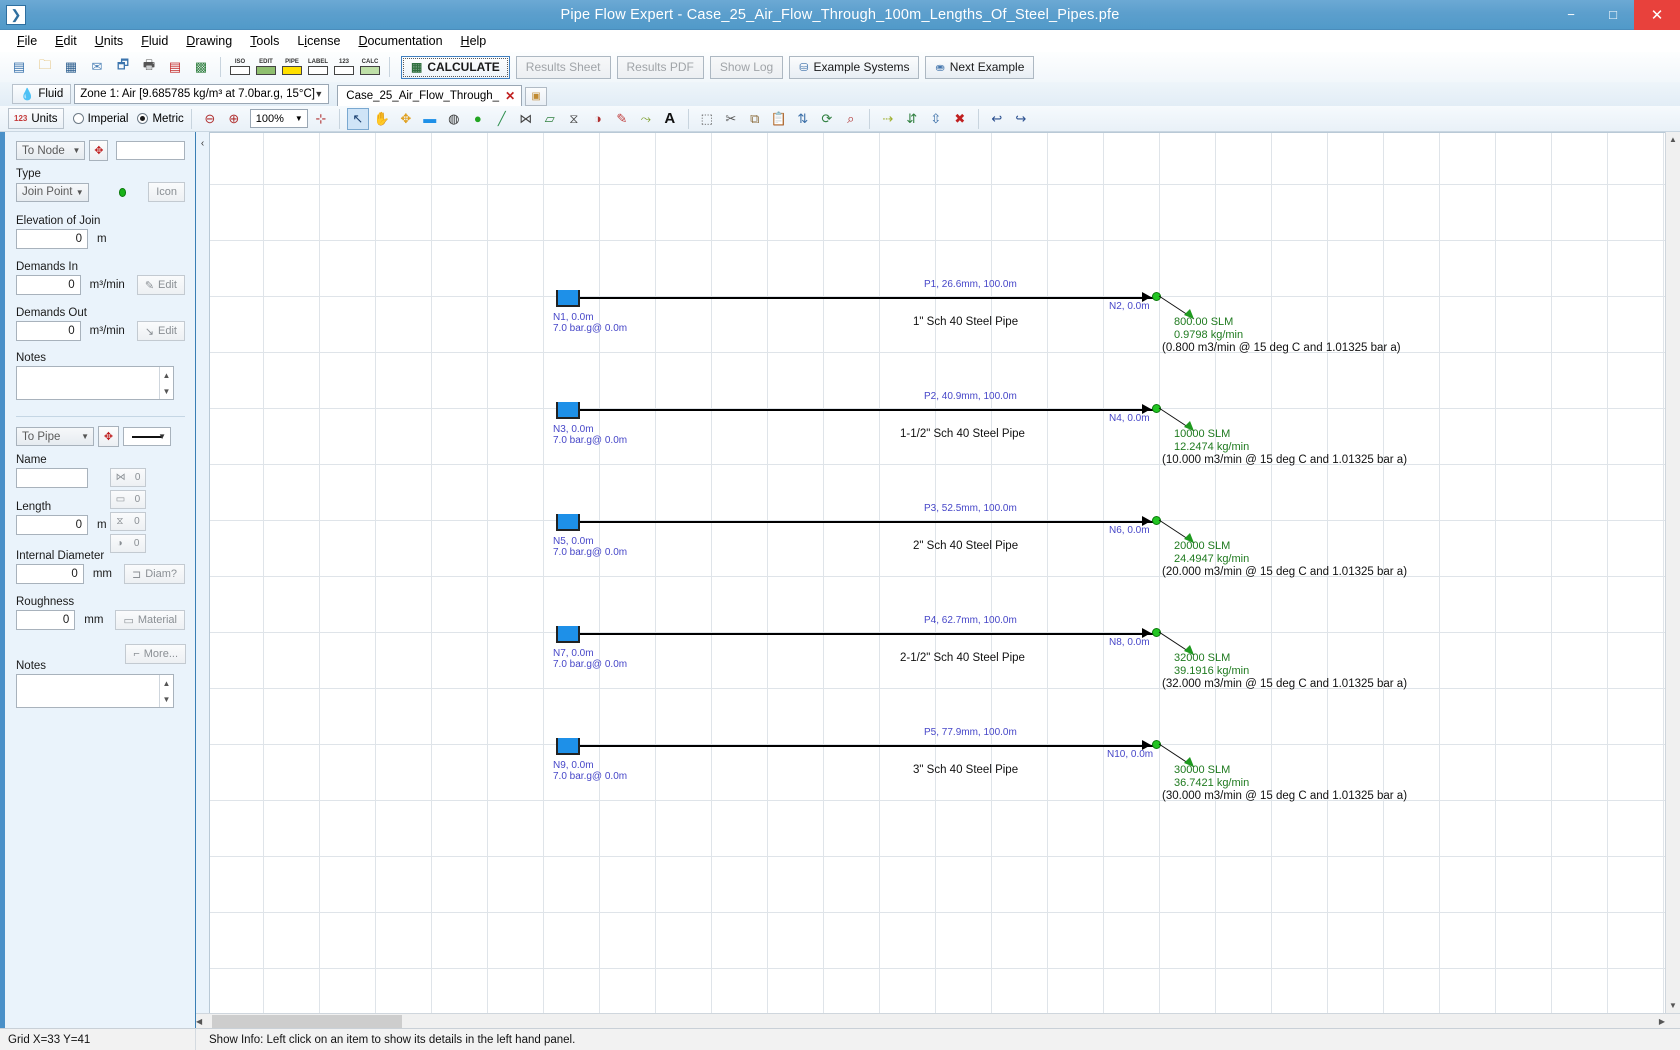 The width and height of the screenshot is (1680, 1050). I want to click on email-icon: ✉, so click(97, 67).